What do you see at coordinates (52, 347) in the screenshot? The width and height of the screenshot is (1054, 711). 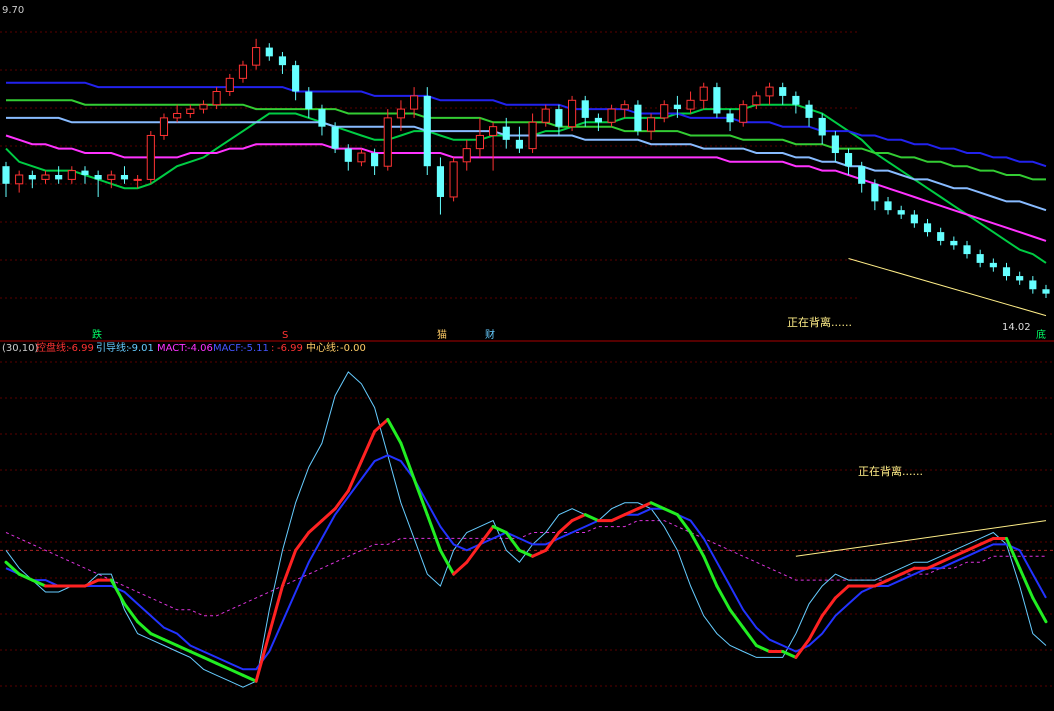 I see `legend-control-name: 控盘线:` at bounding box center [52, 347].